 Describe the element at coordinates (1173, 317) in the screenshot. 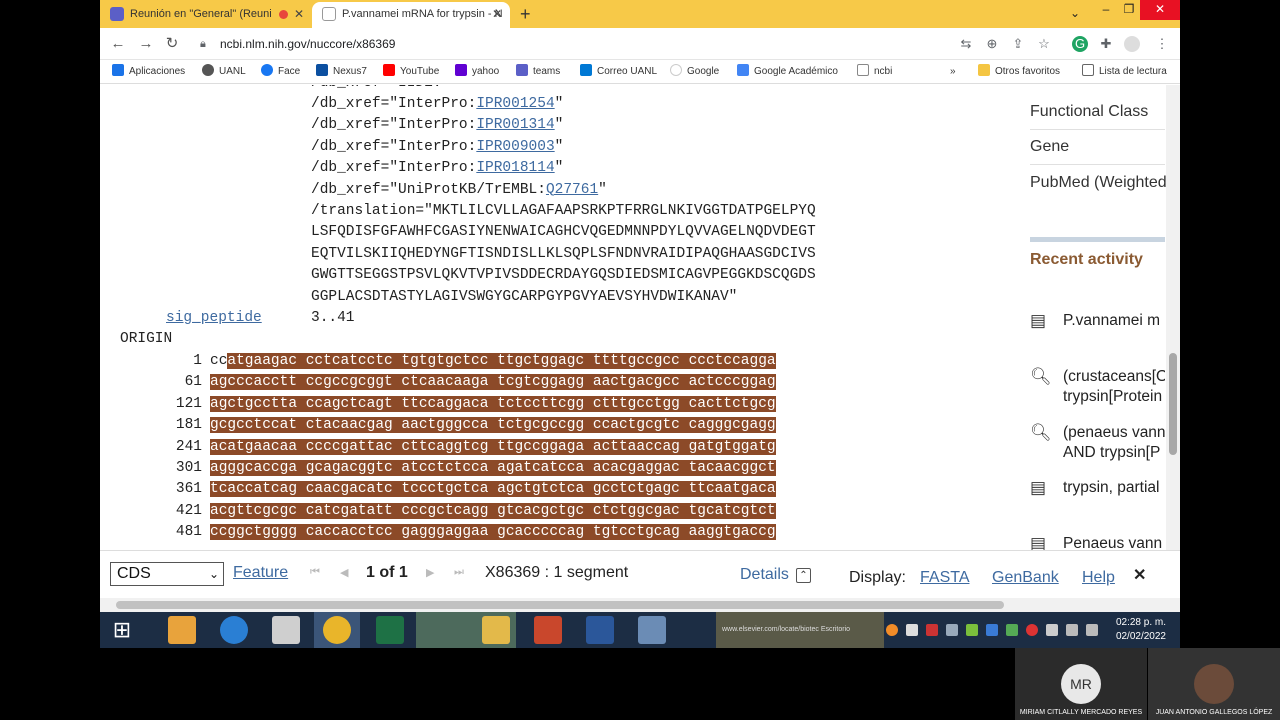

I see `vertical-scrollbar` at that location.